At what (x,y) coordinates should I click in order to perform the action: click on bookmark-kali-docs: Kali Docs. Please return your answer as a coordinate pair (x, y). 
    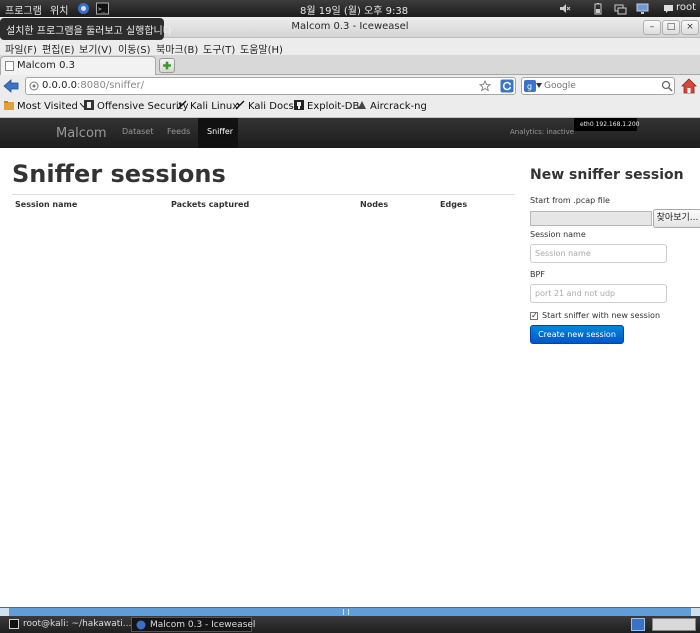
    Looking at the image, I should click on (264, 106).